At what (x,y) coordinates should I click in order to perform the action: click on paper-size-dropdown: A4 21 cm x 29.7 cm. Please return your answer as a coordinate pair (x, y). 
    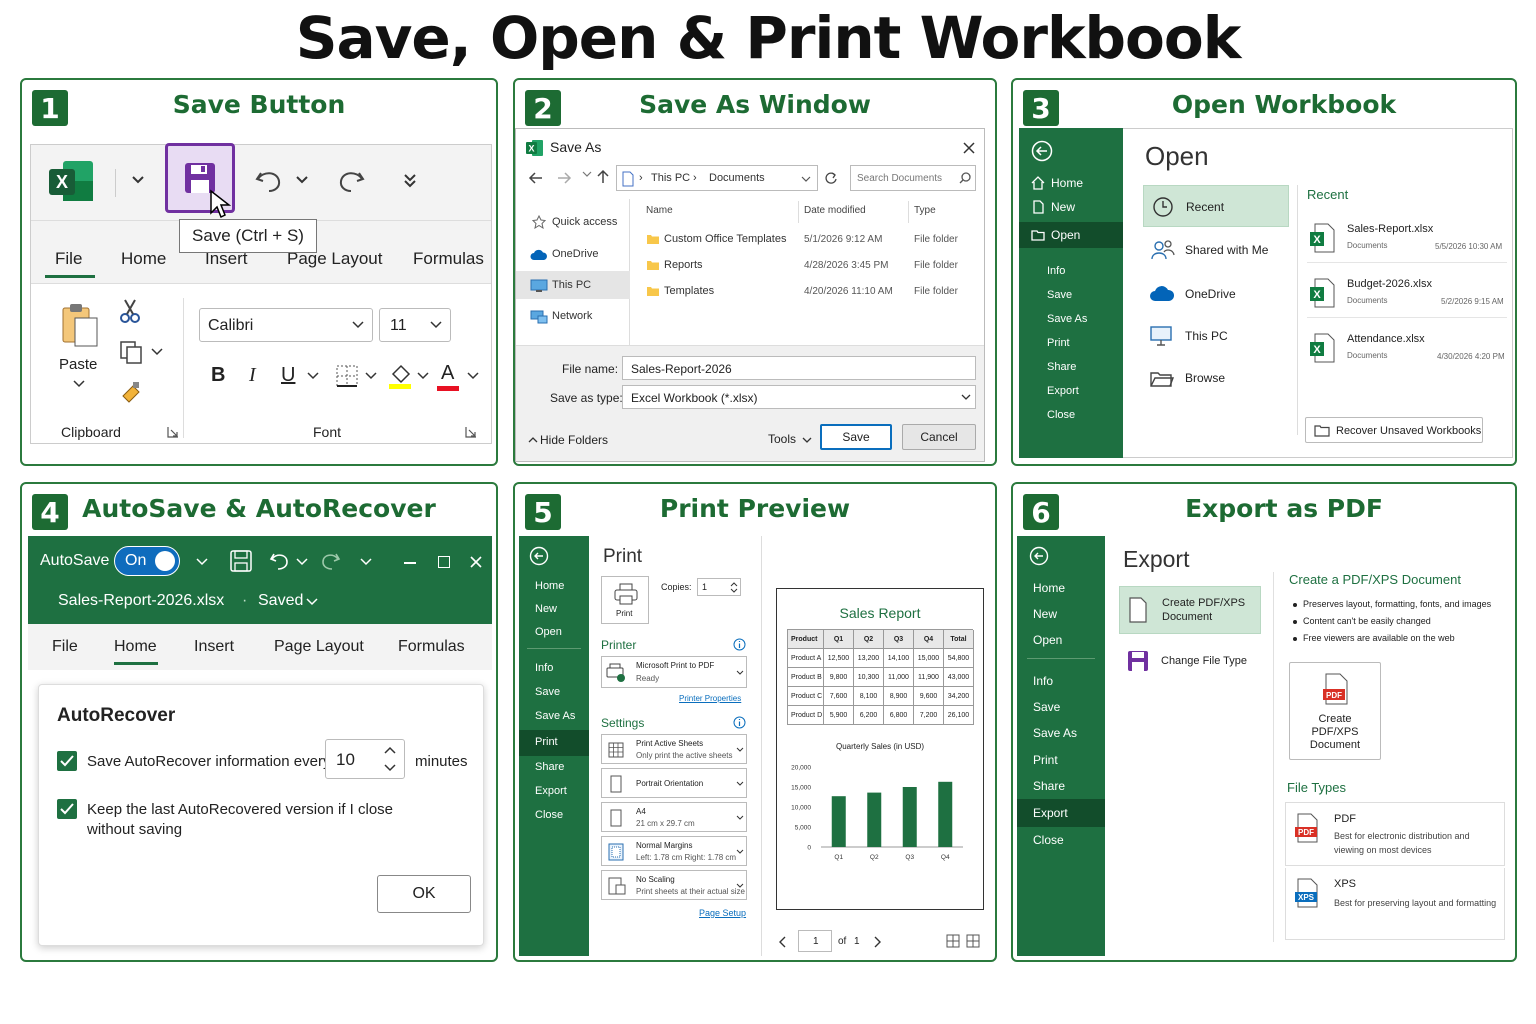
    Looking at the image, I should click on (674, 817).